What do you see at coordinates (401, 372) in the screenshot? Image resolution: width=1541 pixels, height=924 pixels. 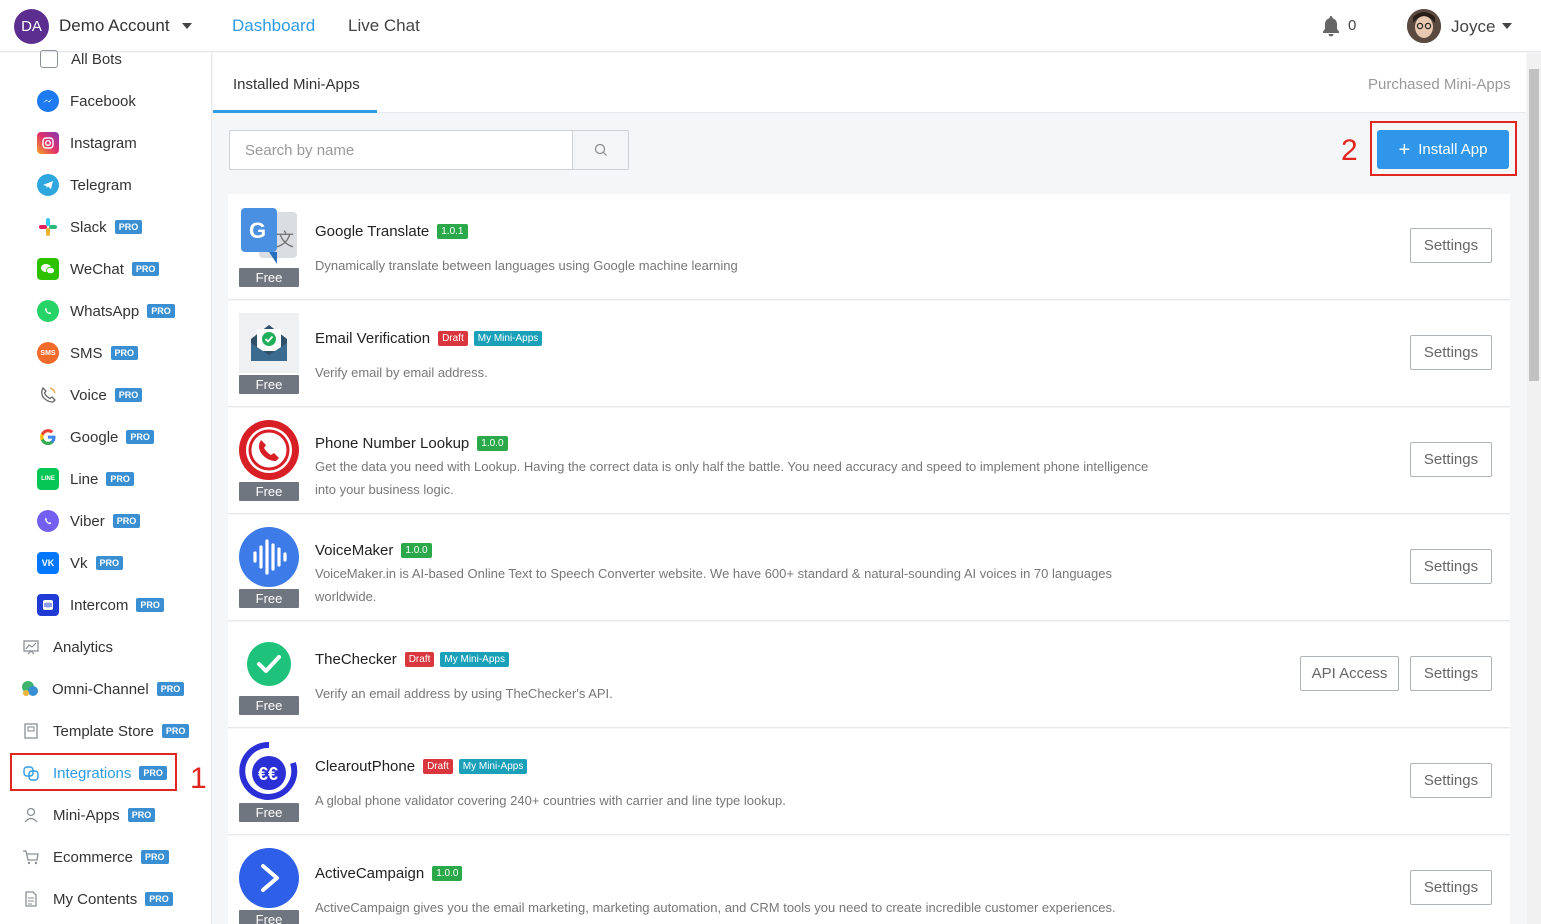 I see `app-description: Verify email by email address.` at bounding box center [401, 372].